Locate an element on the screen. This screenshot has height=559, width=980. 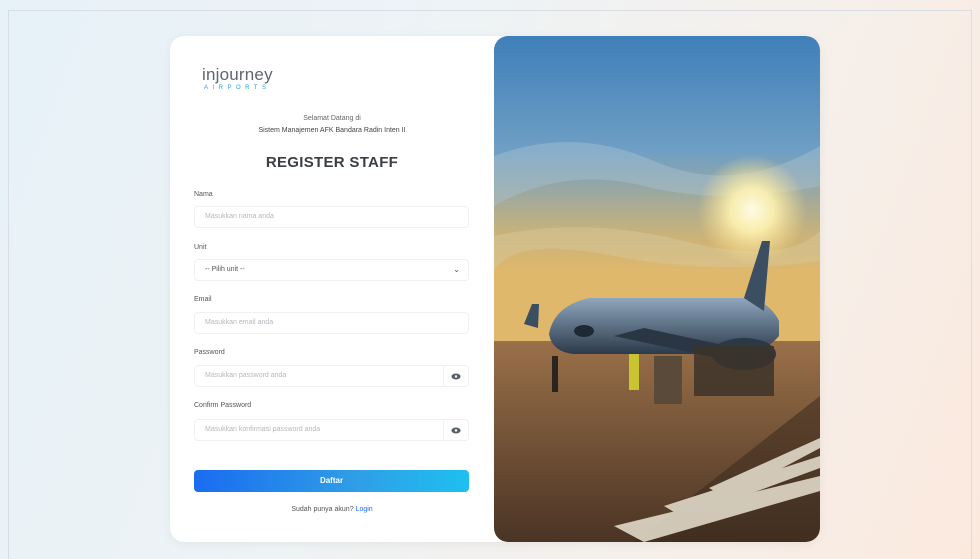
password-label: Password is located at coordinates (209, 352).